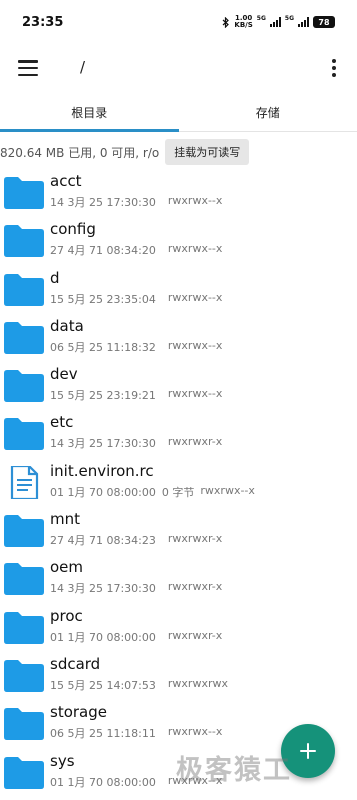 The image size is (357, 800). Describe the element at coordinates (67, 325) in the screenshot. I see `file-name: data` at that location.